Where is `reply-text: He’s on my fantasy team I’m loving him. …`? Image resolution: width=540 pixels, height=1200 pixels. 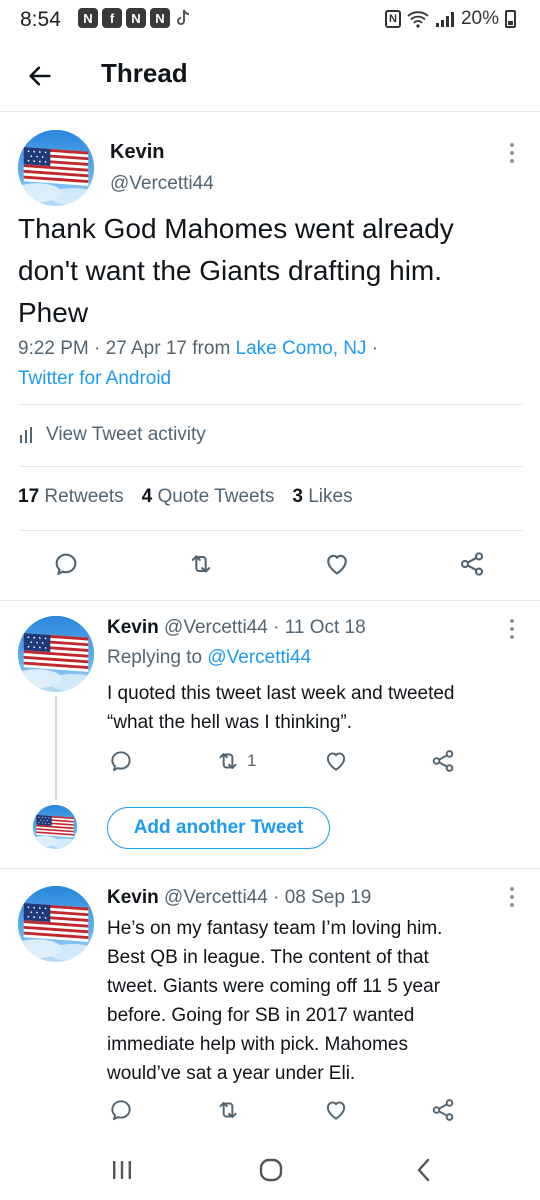 reply-text: He’s on my fantasy team I’m loving him. … is located at coordinates (319, 1001).